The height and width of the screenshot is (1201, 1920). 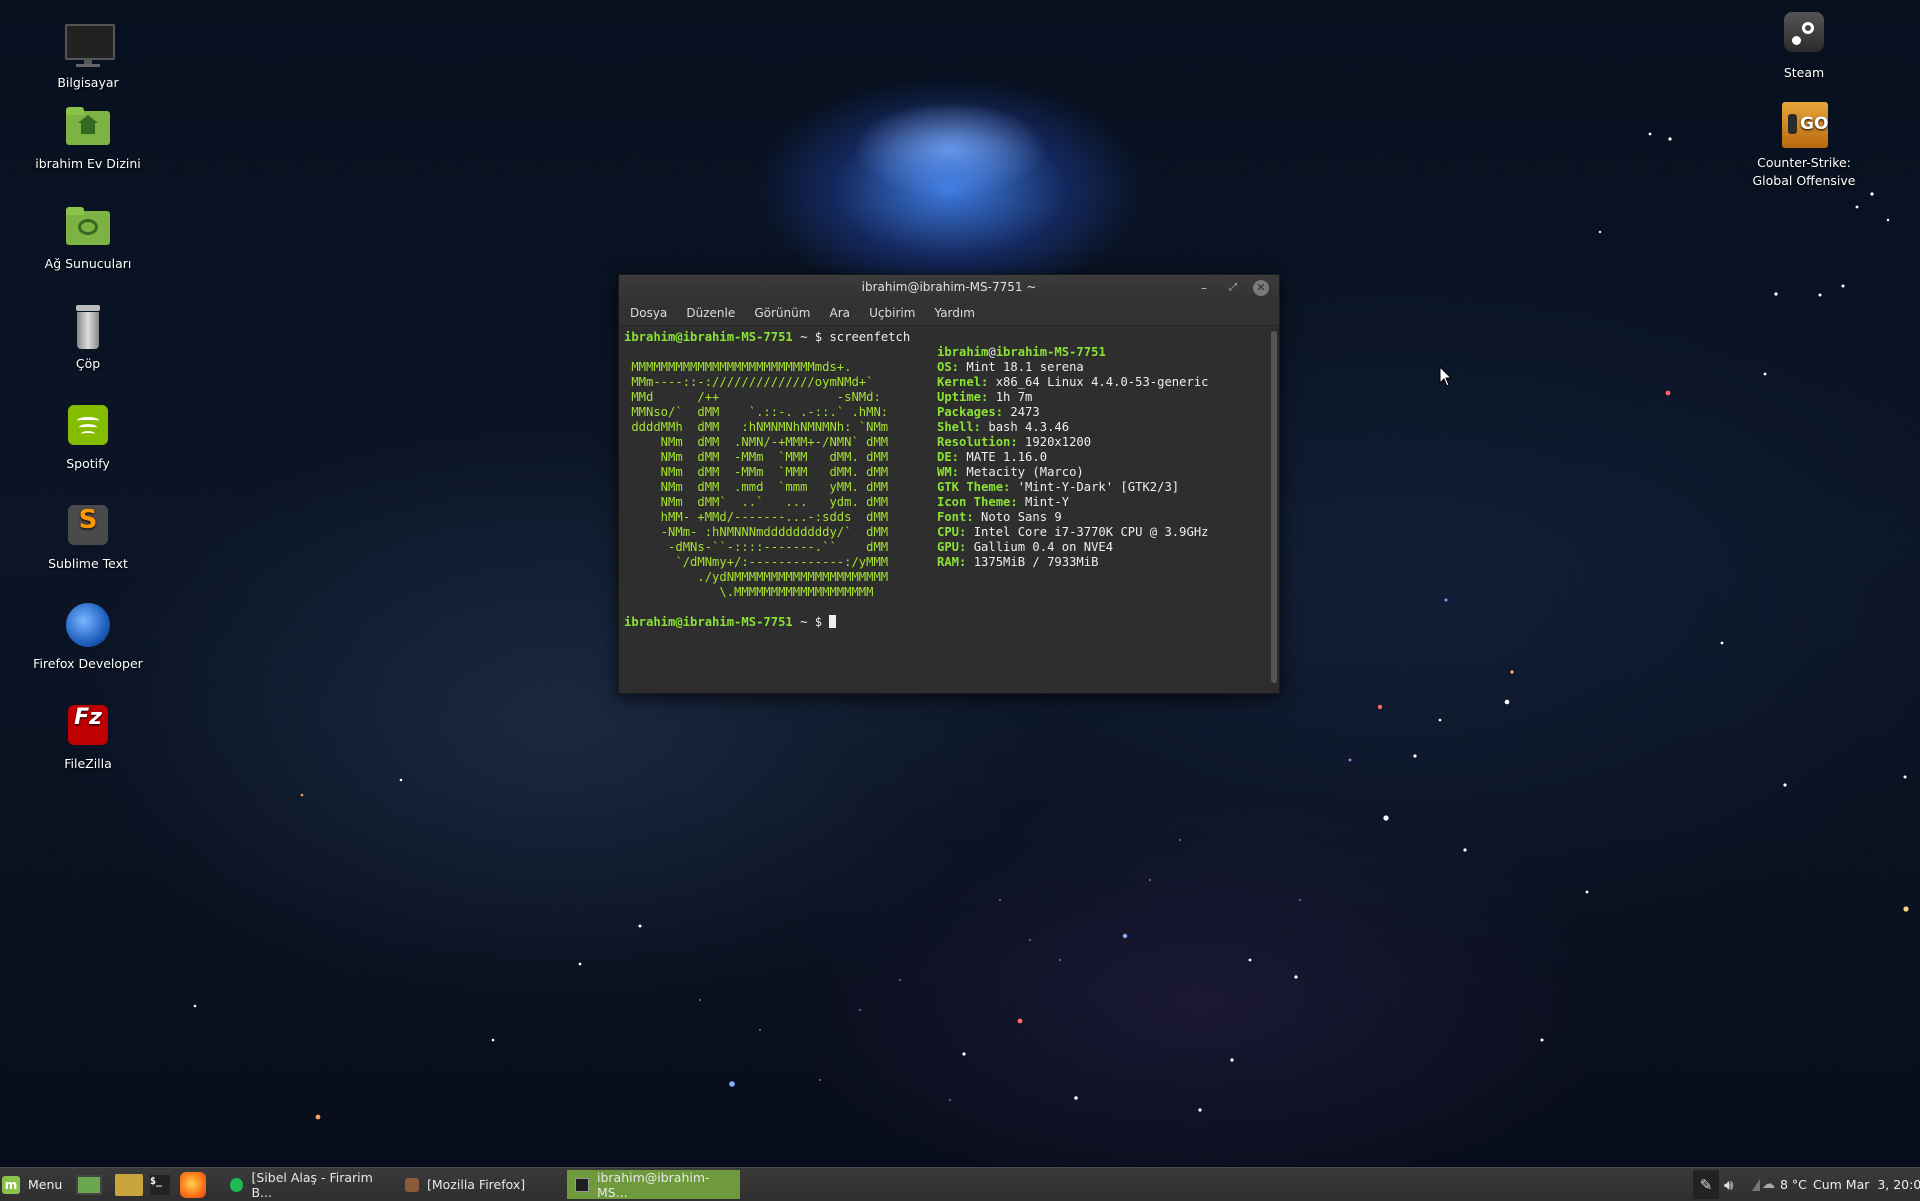 I want to click on csgo-icon: GO, so click(x=1804, y=126).